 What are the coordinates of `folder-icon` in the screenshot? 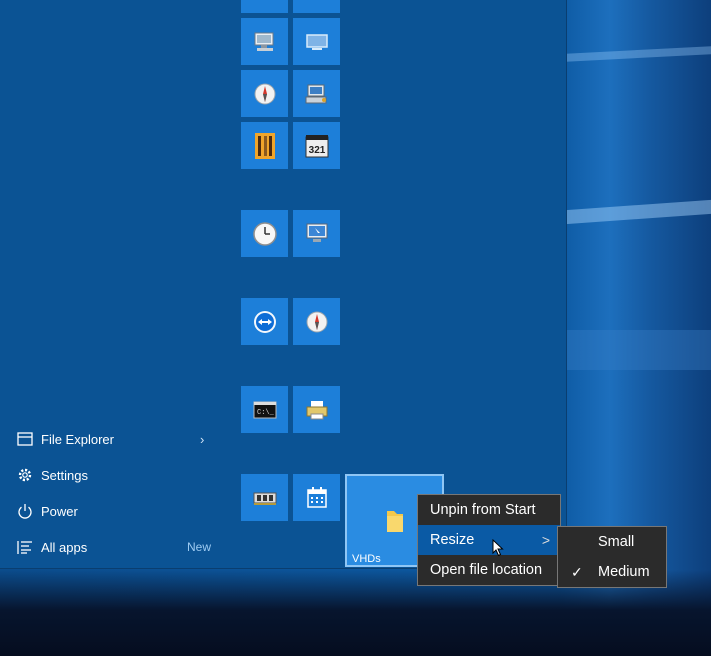 It's located at (394, 521).